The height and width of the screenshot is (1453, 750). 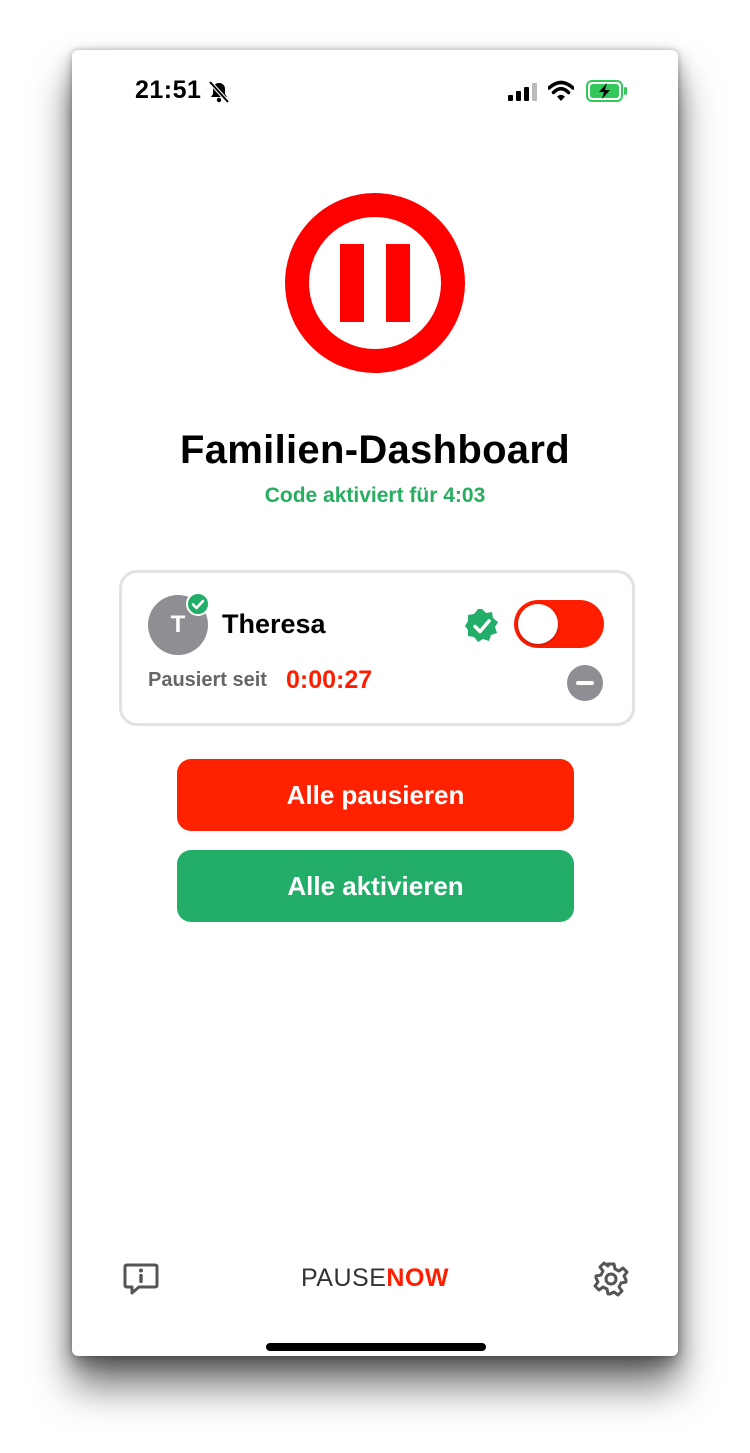 I want to click on brand-logo: PAUSENOW, so click(x=375, y=1278).